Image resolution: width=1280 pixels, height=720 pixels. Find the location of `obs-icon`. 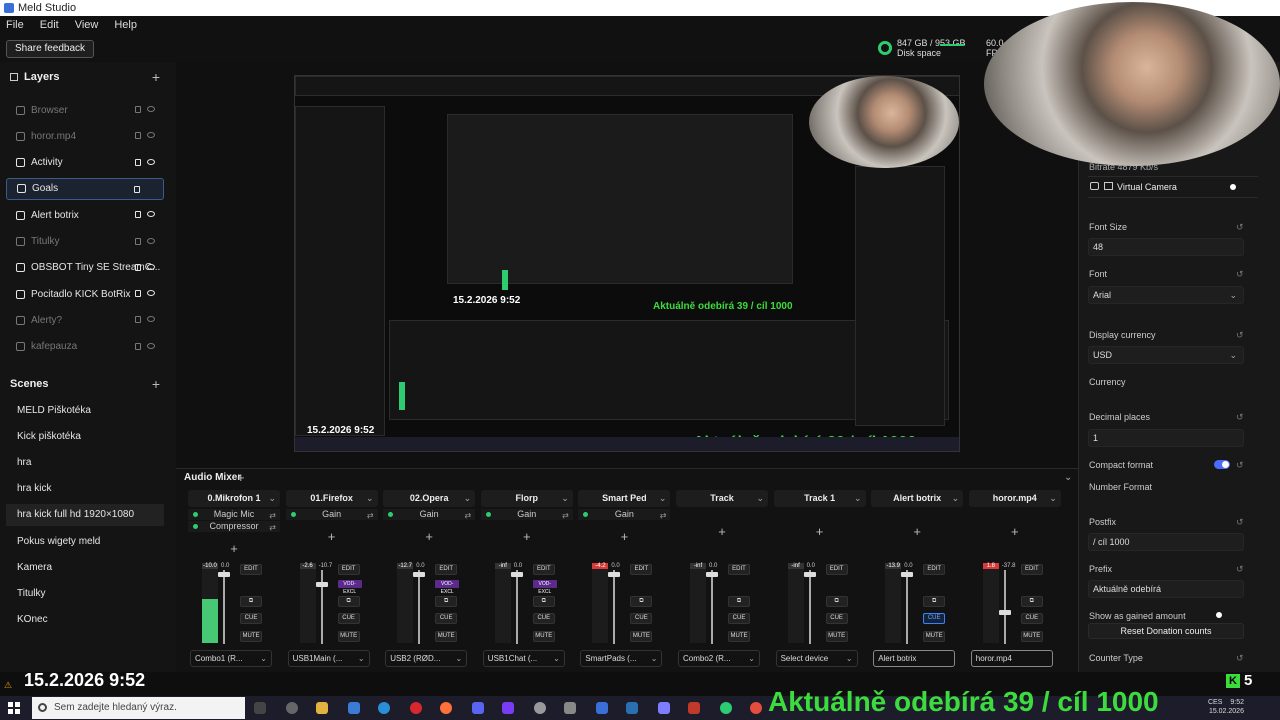

obs-icon is located at coordinates (292, 708).